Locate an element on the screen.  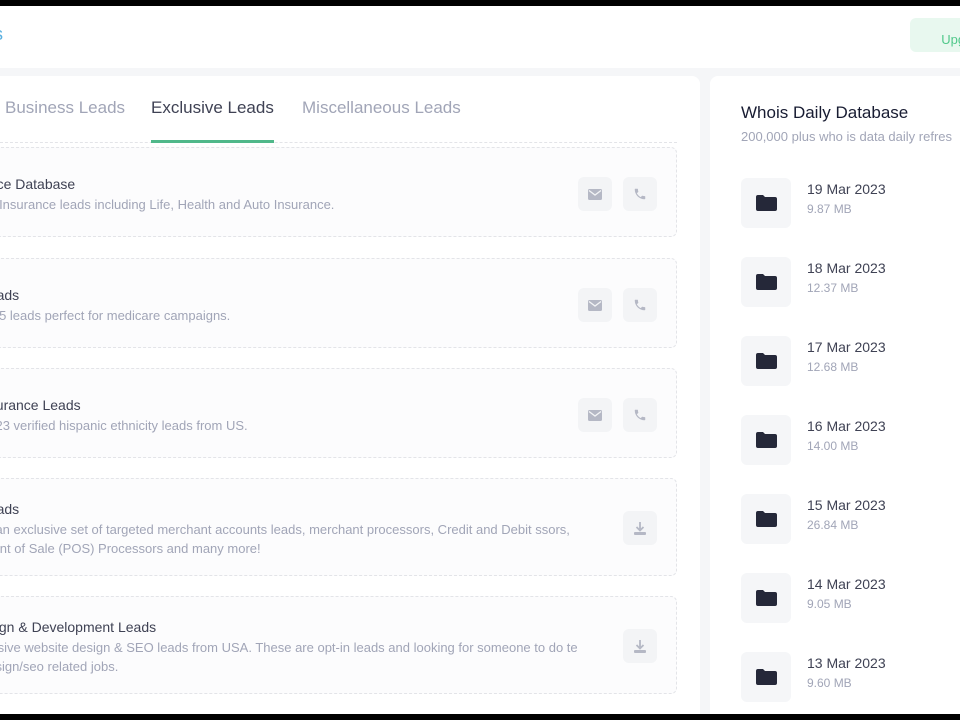
logo: s is located at coordinates (1, 34).